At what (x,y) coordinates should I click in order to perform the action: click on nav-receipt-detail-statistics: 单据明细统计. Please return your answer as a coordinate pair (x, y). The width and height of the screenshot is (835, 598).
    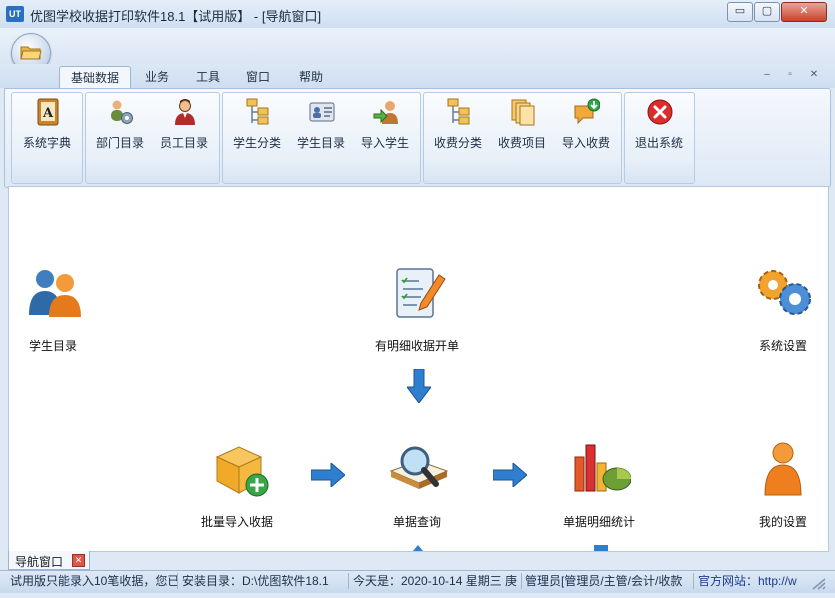
    Looking at the image, I should click on (609, 485).